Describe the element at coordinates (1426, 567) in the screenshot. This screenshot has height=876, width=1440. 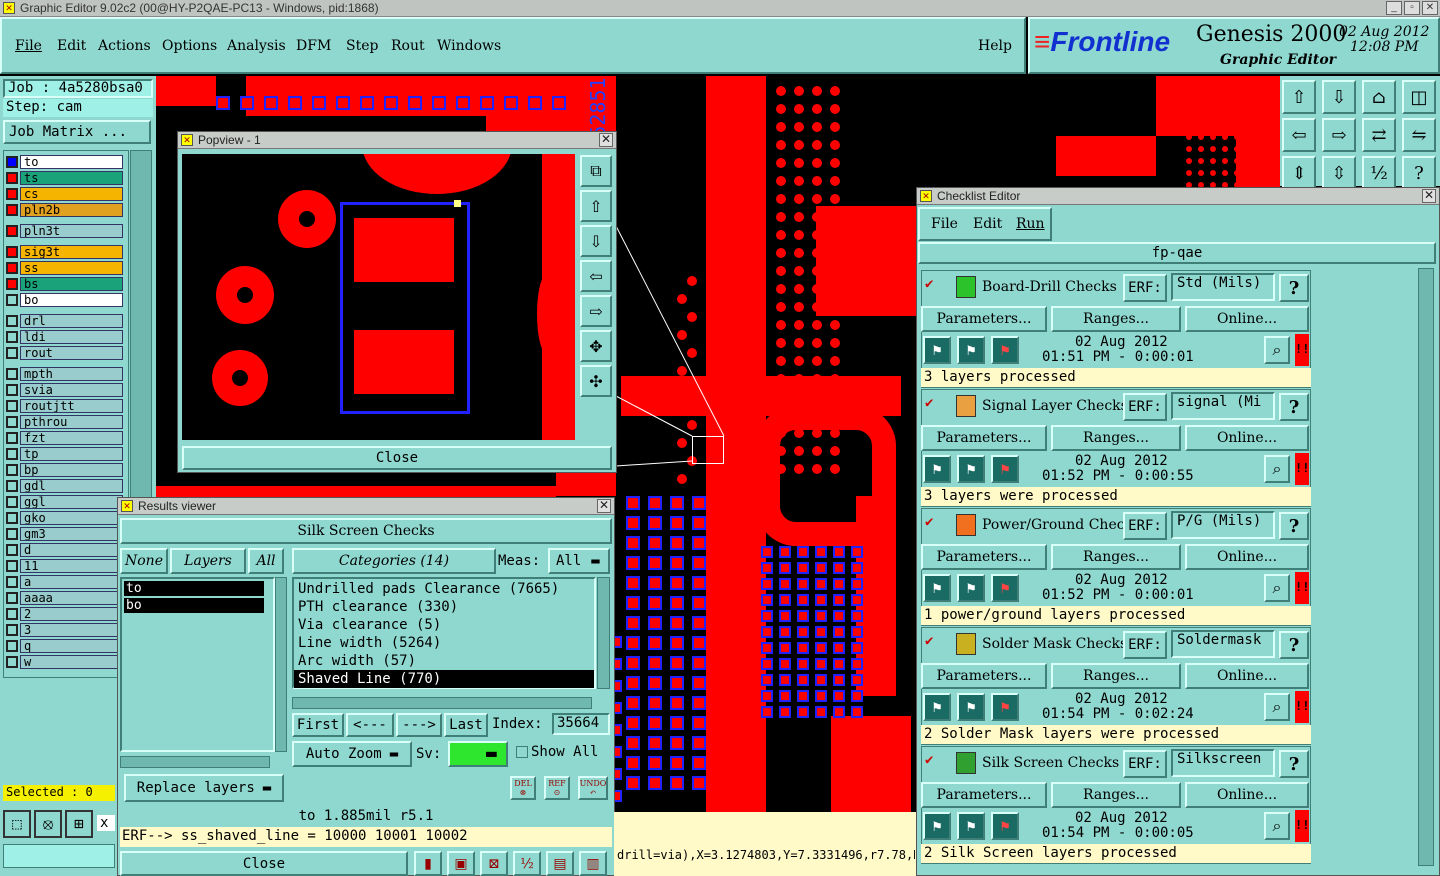
I see `checklist-scrollbar` at that location.